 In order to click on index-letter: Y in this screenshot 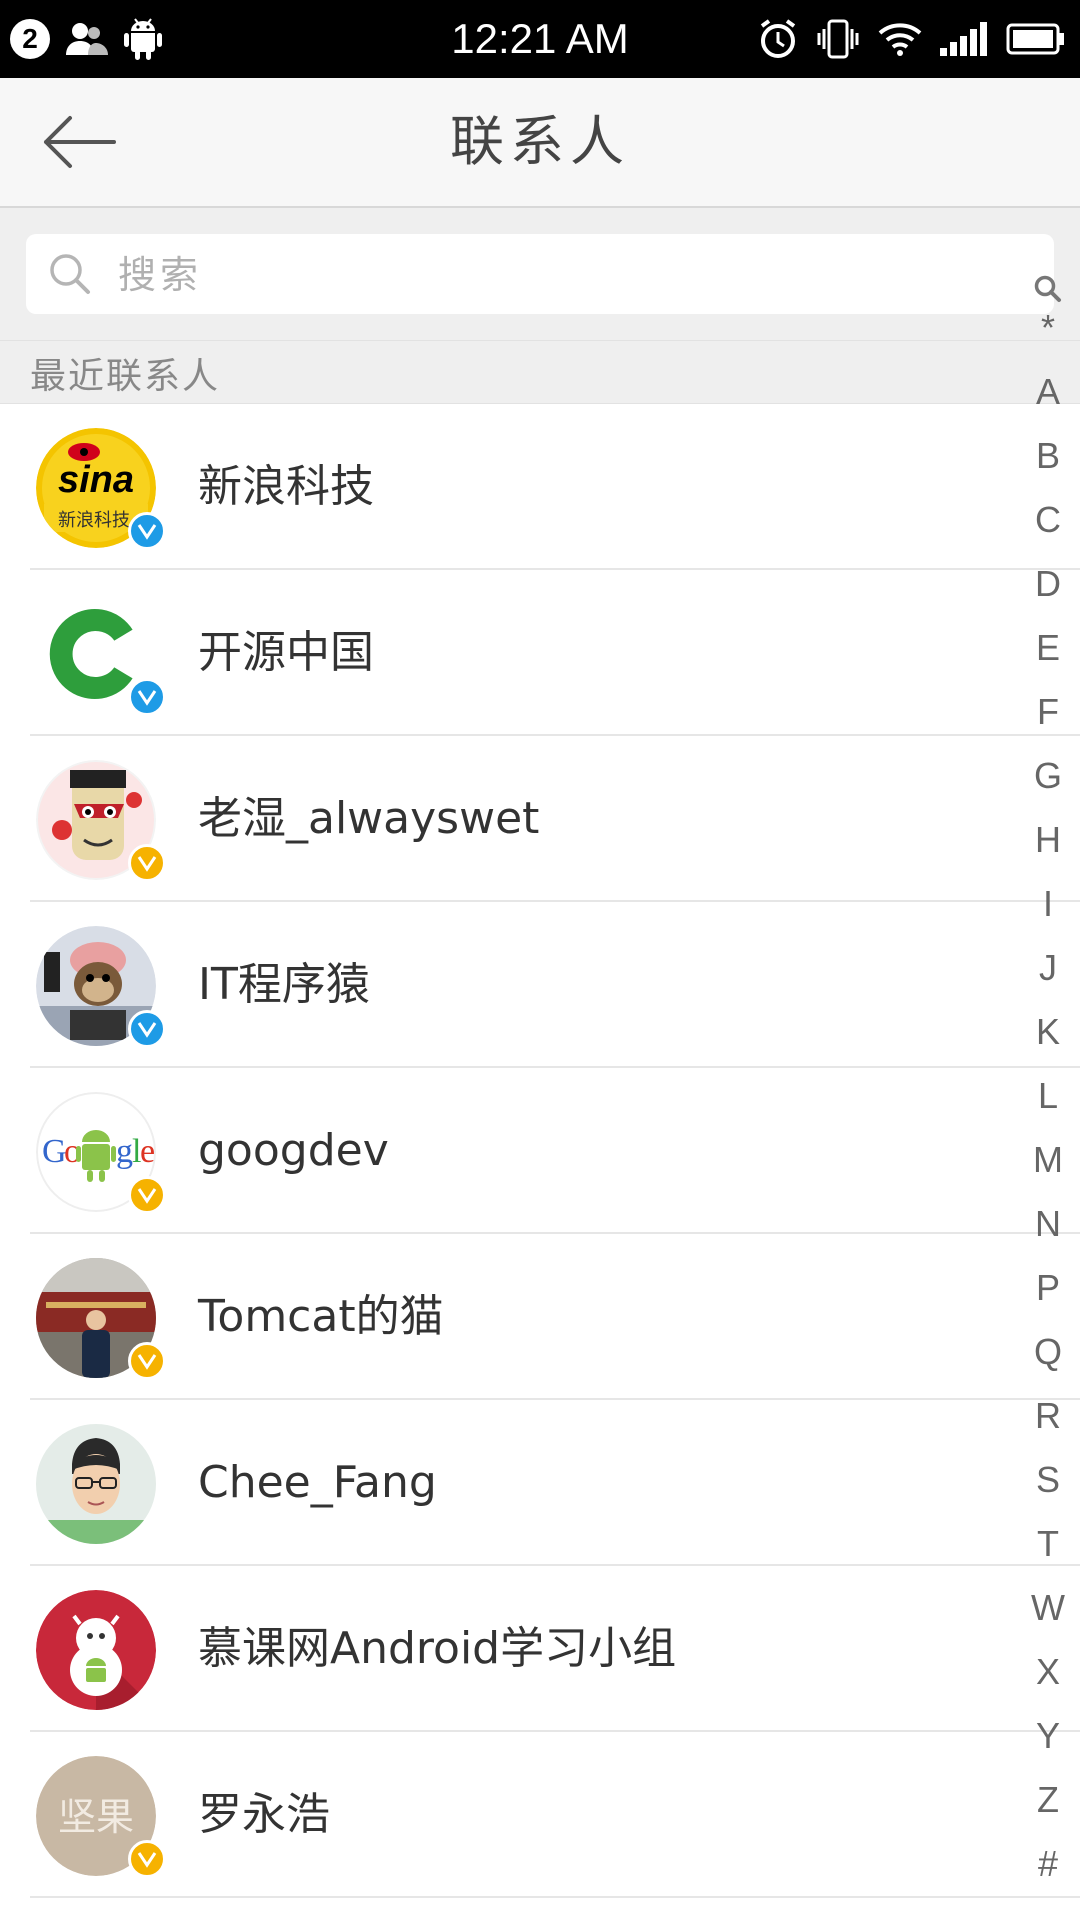, I will do `click(1048, 1736)`.